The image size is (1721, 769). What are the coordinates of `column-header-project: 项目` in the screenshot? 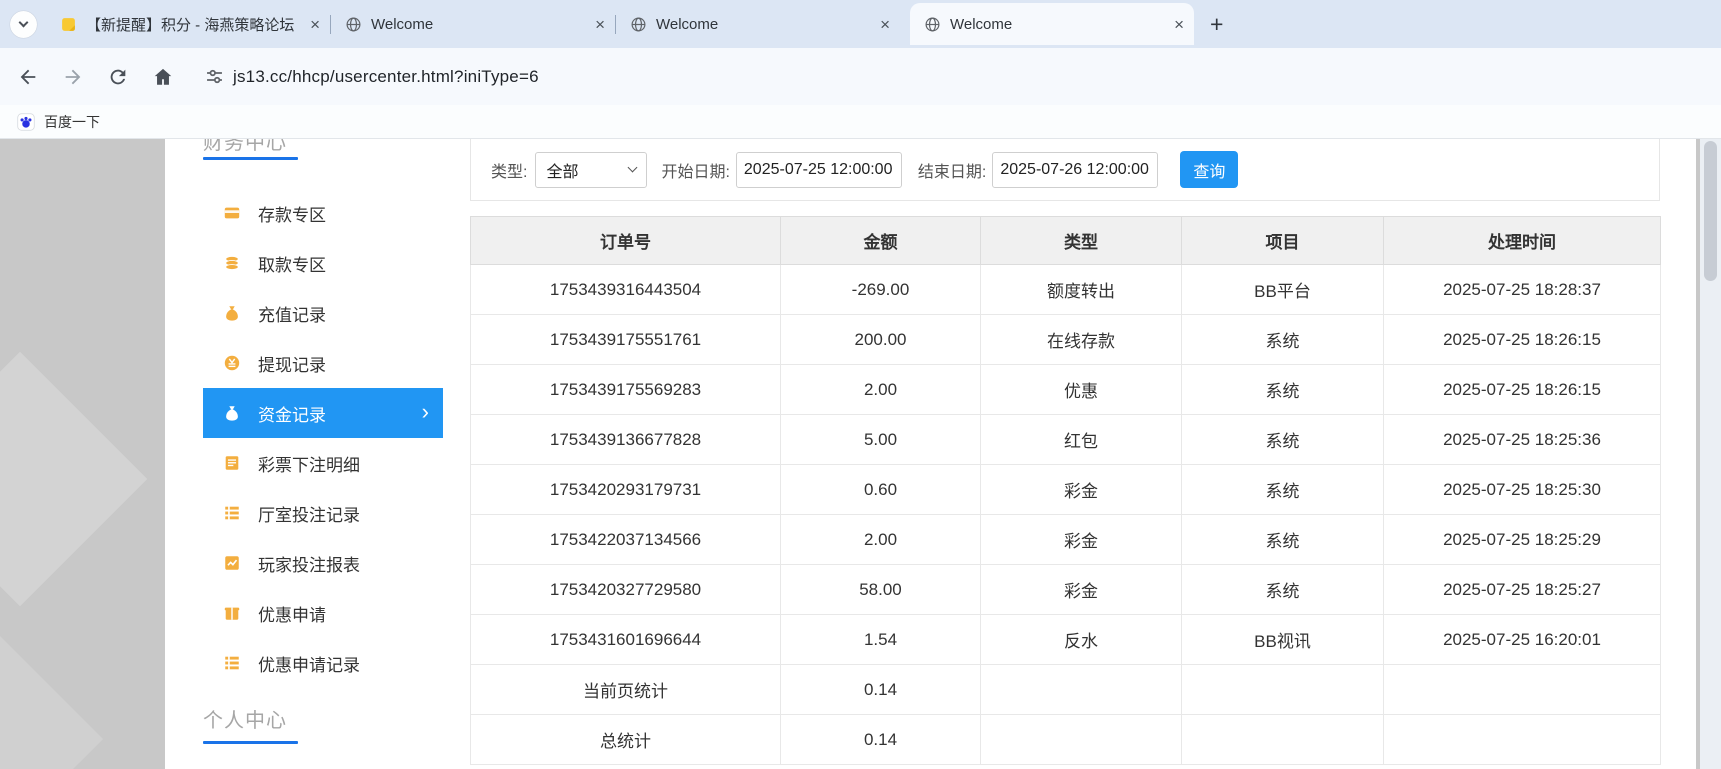 It's located at (1282, 240).